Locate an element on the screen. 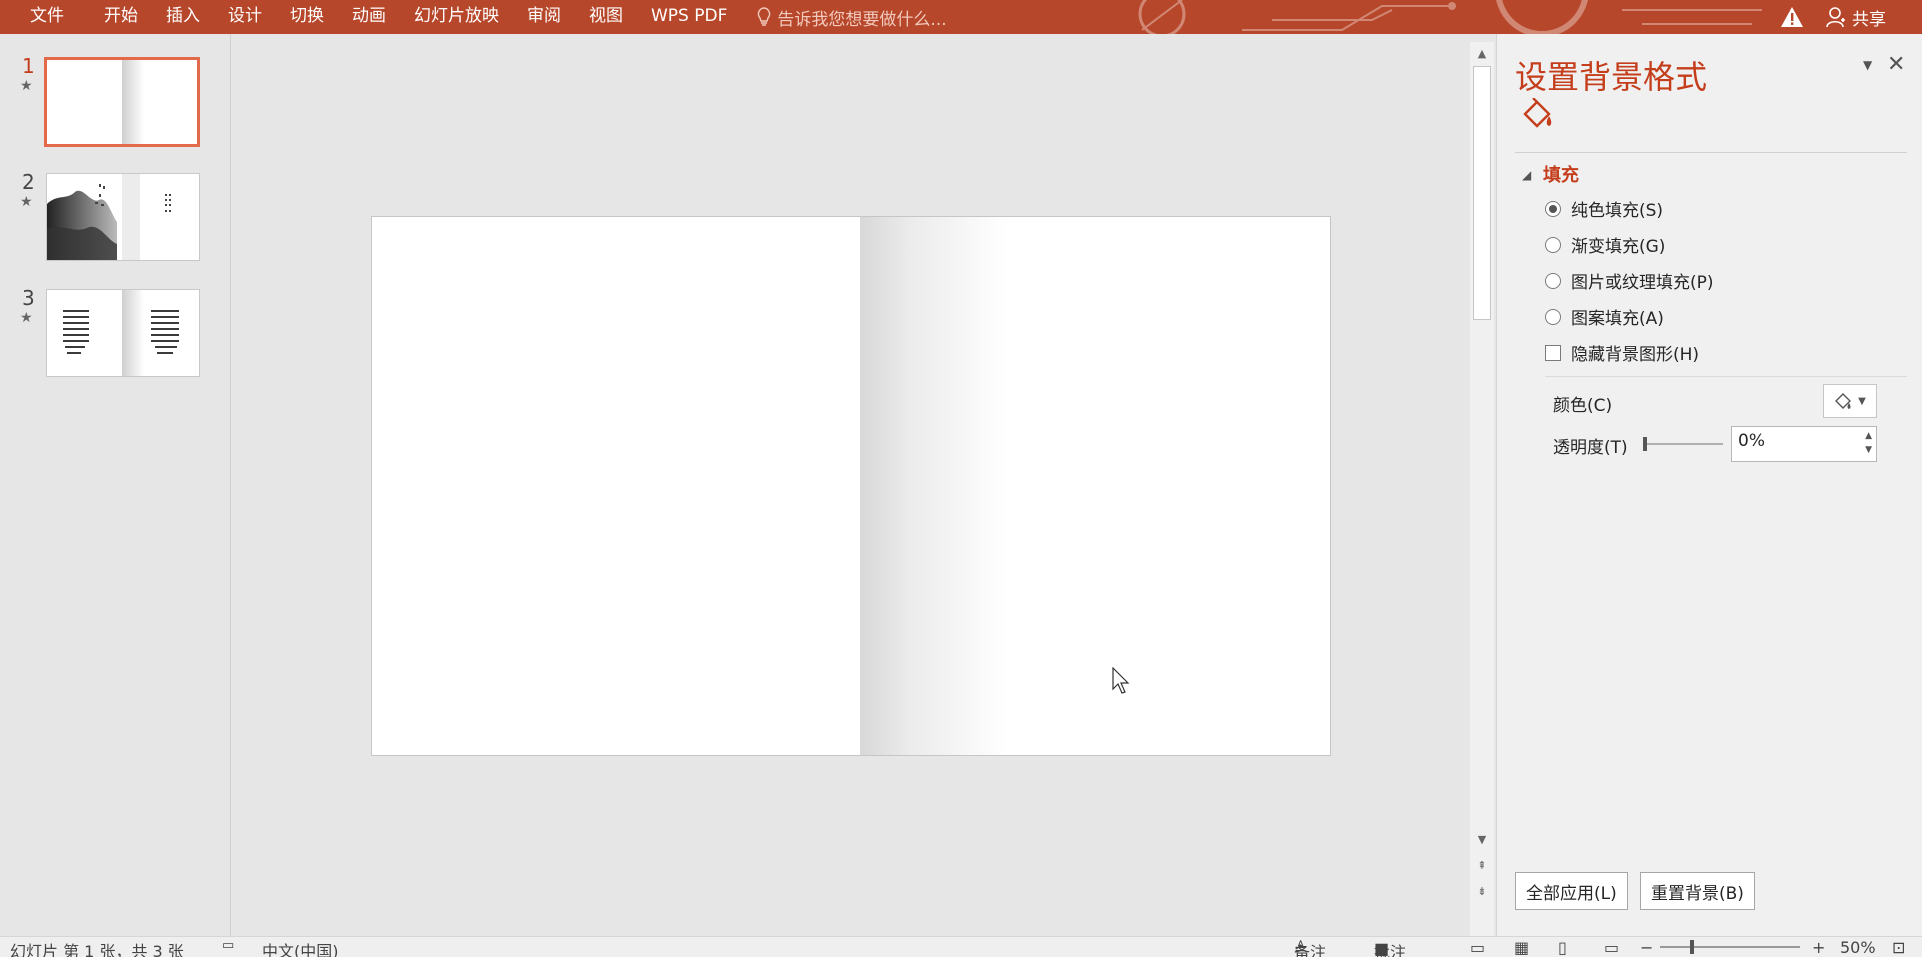 The width and height of the screenshot is (1922, 957). share-button: 共享 is located at coordinates (1856, 17).